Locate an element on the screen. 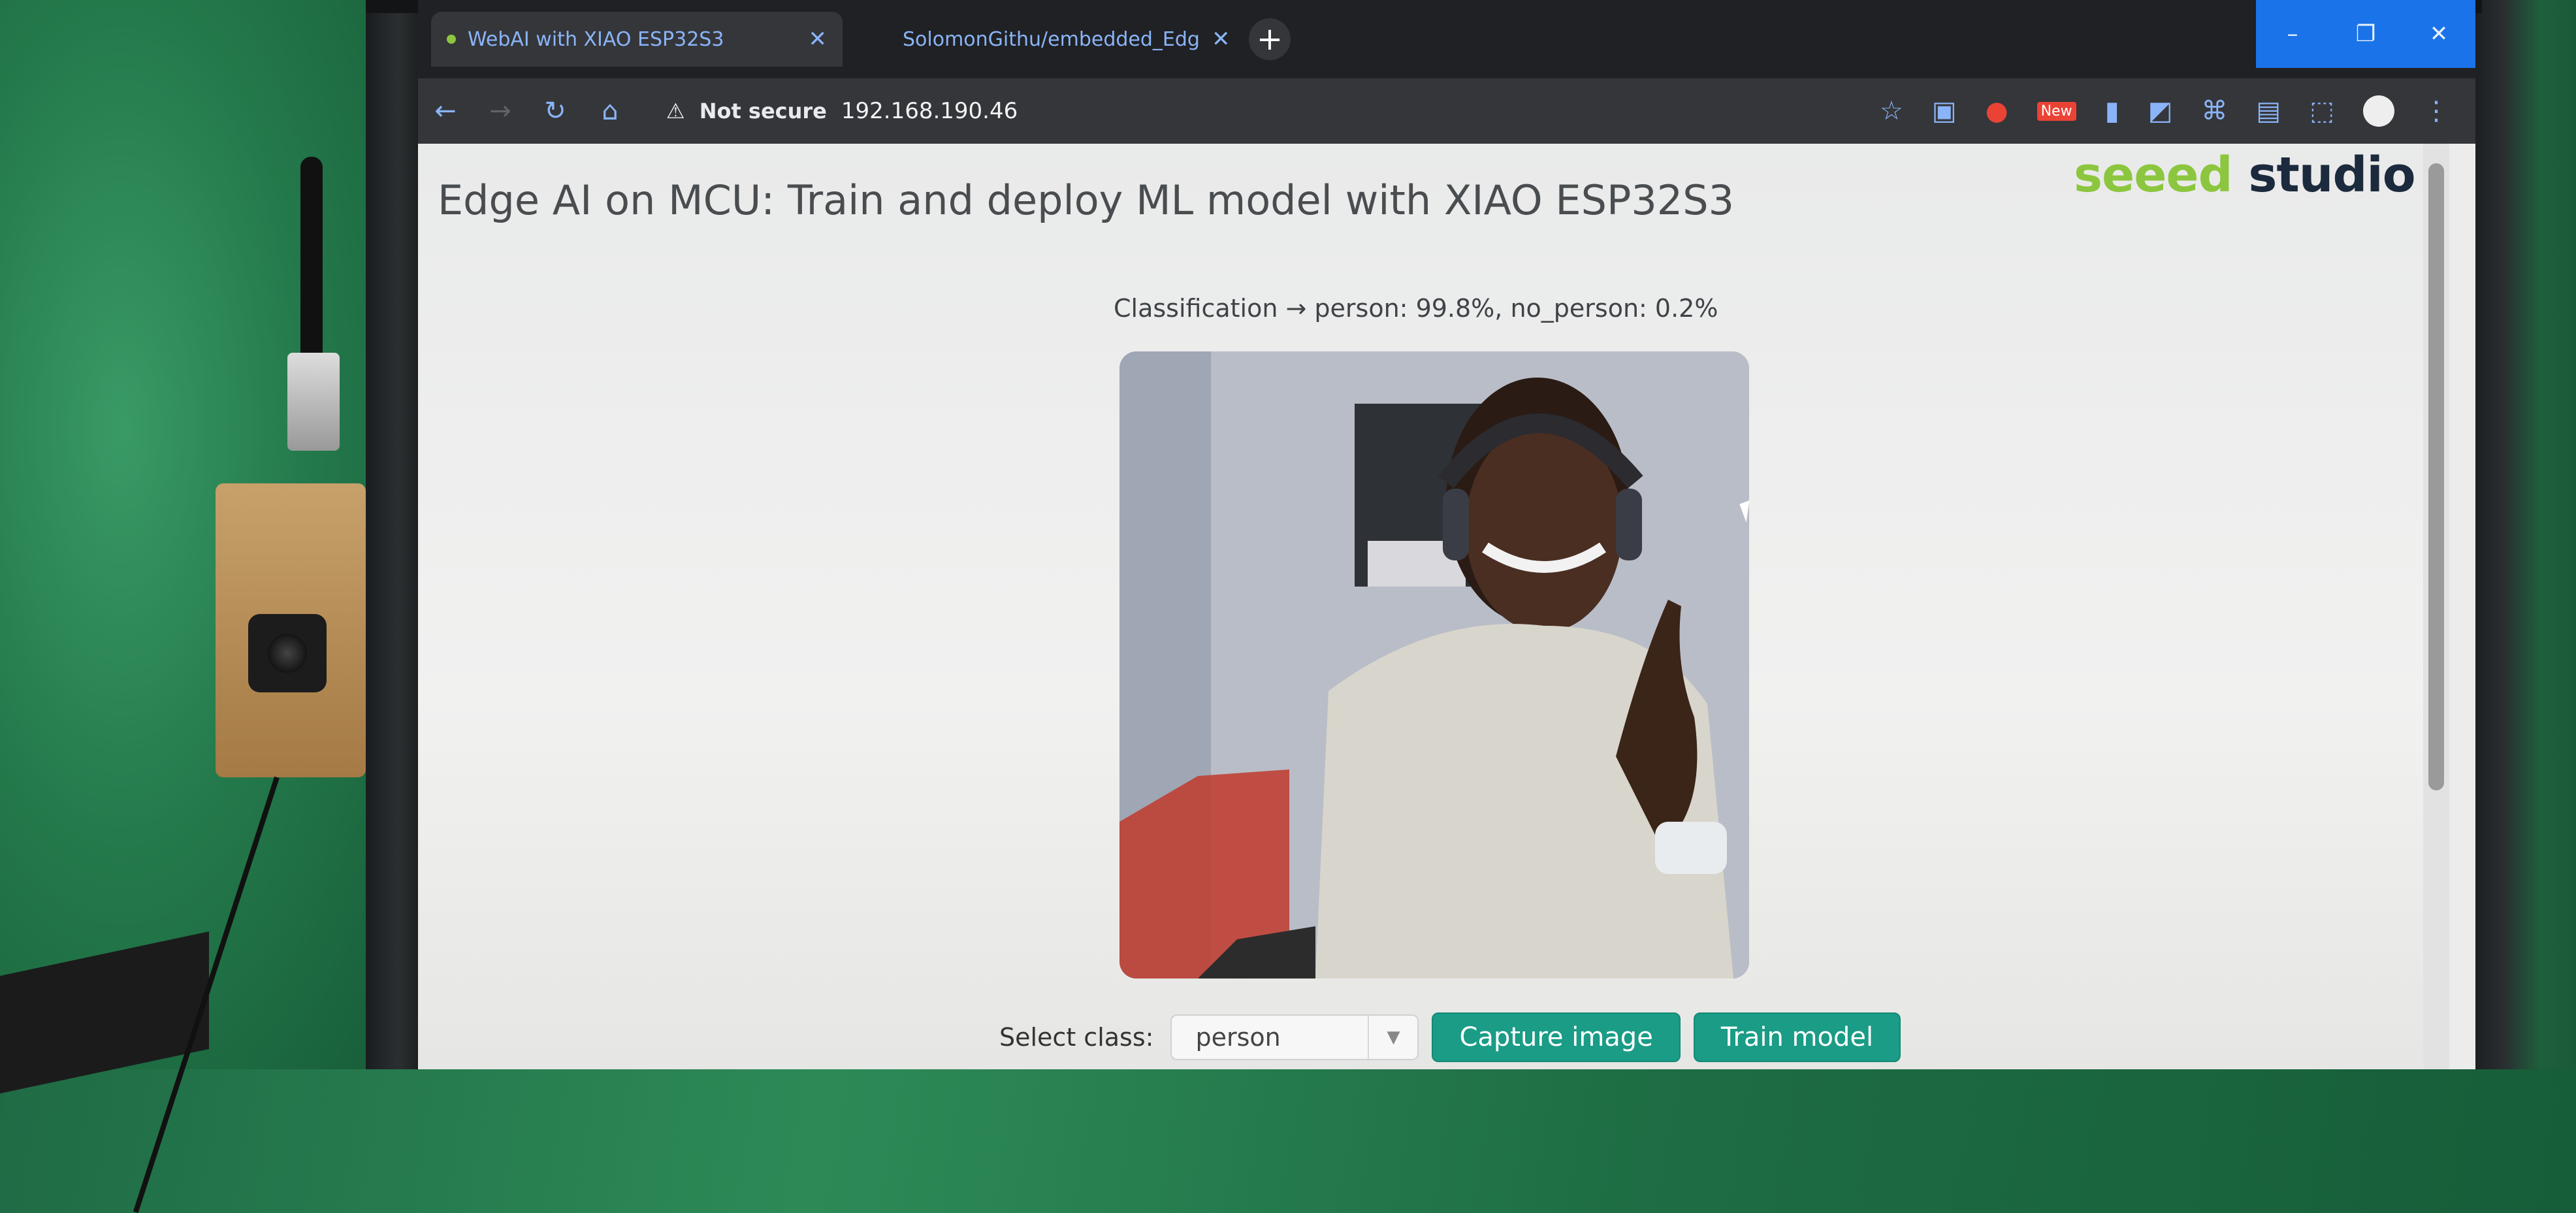 The height and width of the screenshot is (1213, 2576). extension-icons: ☆ ▣ ● New ▮ ◩ ⌘ ▤ ⬚ ⋮ is located at coordinates (2164, 111).